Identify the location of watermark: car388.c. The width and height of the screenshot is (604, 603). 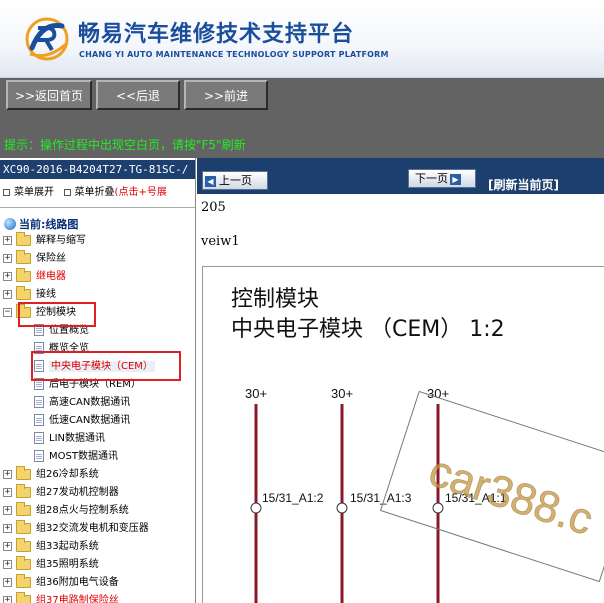
(491, 486).